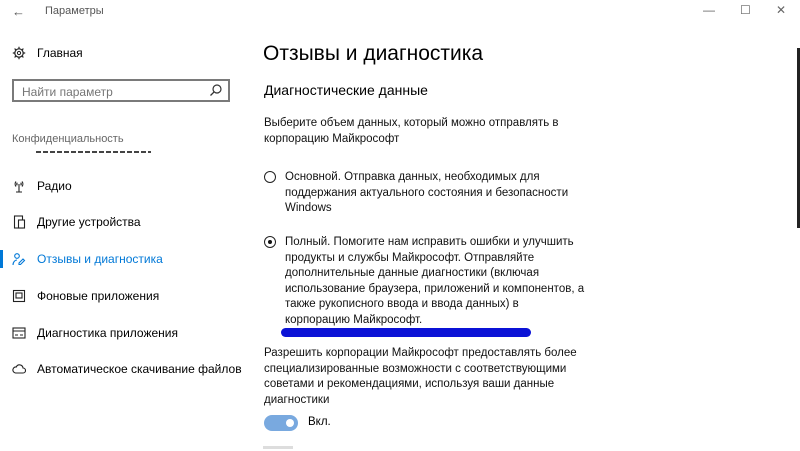  What do you see at coordinates (278, 447) in the screenshot?
I see `clipped-next-setting` at bounding box center [278, 447].